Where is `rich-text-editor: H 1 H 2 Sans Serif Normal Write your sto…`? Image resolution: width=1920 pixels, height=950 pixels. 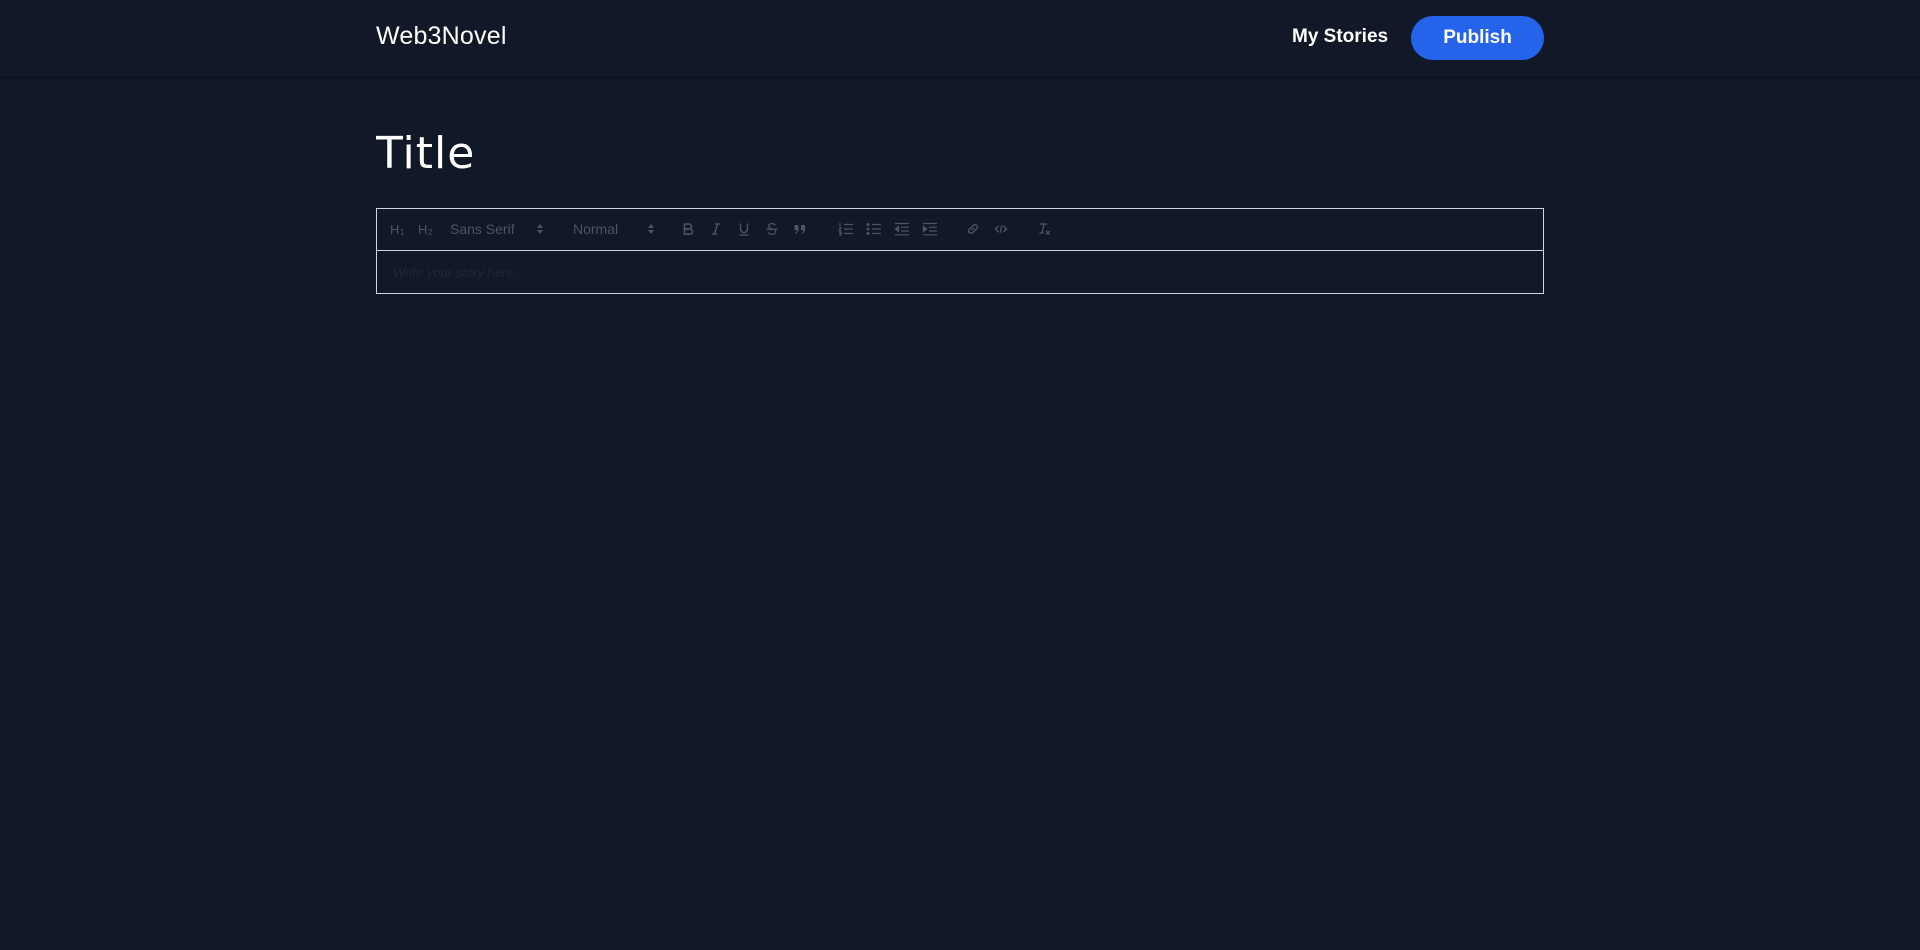
rich-text-editor: H 1 H 2 Sans Serif Normal Write your sto… is located at coordinates (960, 251).